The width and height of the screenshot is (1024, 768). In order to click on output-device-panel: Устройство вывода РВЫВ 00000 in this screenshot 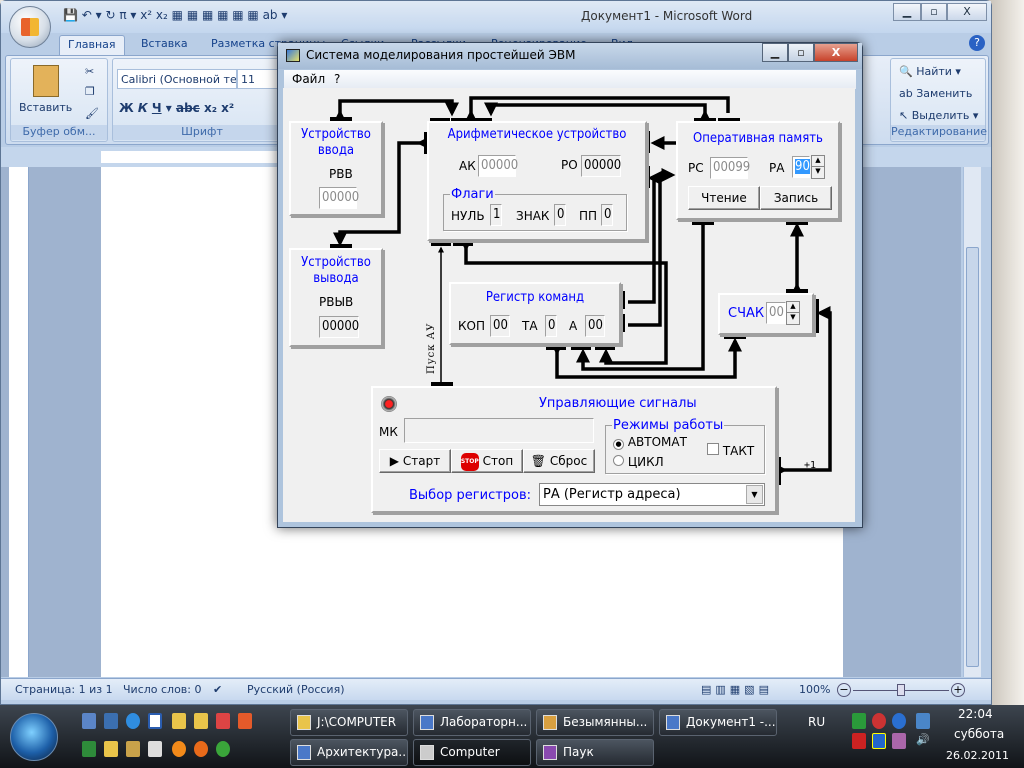, I will do `click(336, 297)`.